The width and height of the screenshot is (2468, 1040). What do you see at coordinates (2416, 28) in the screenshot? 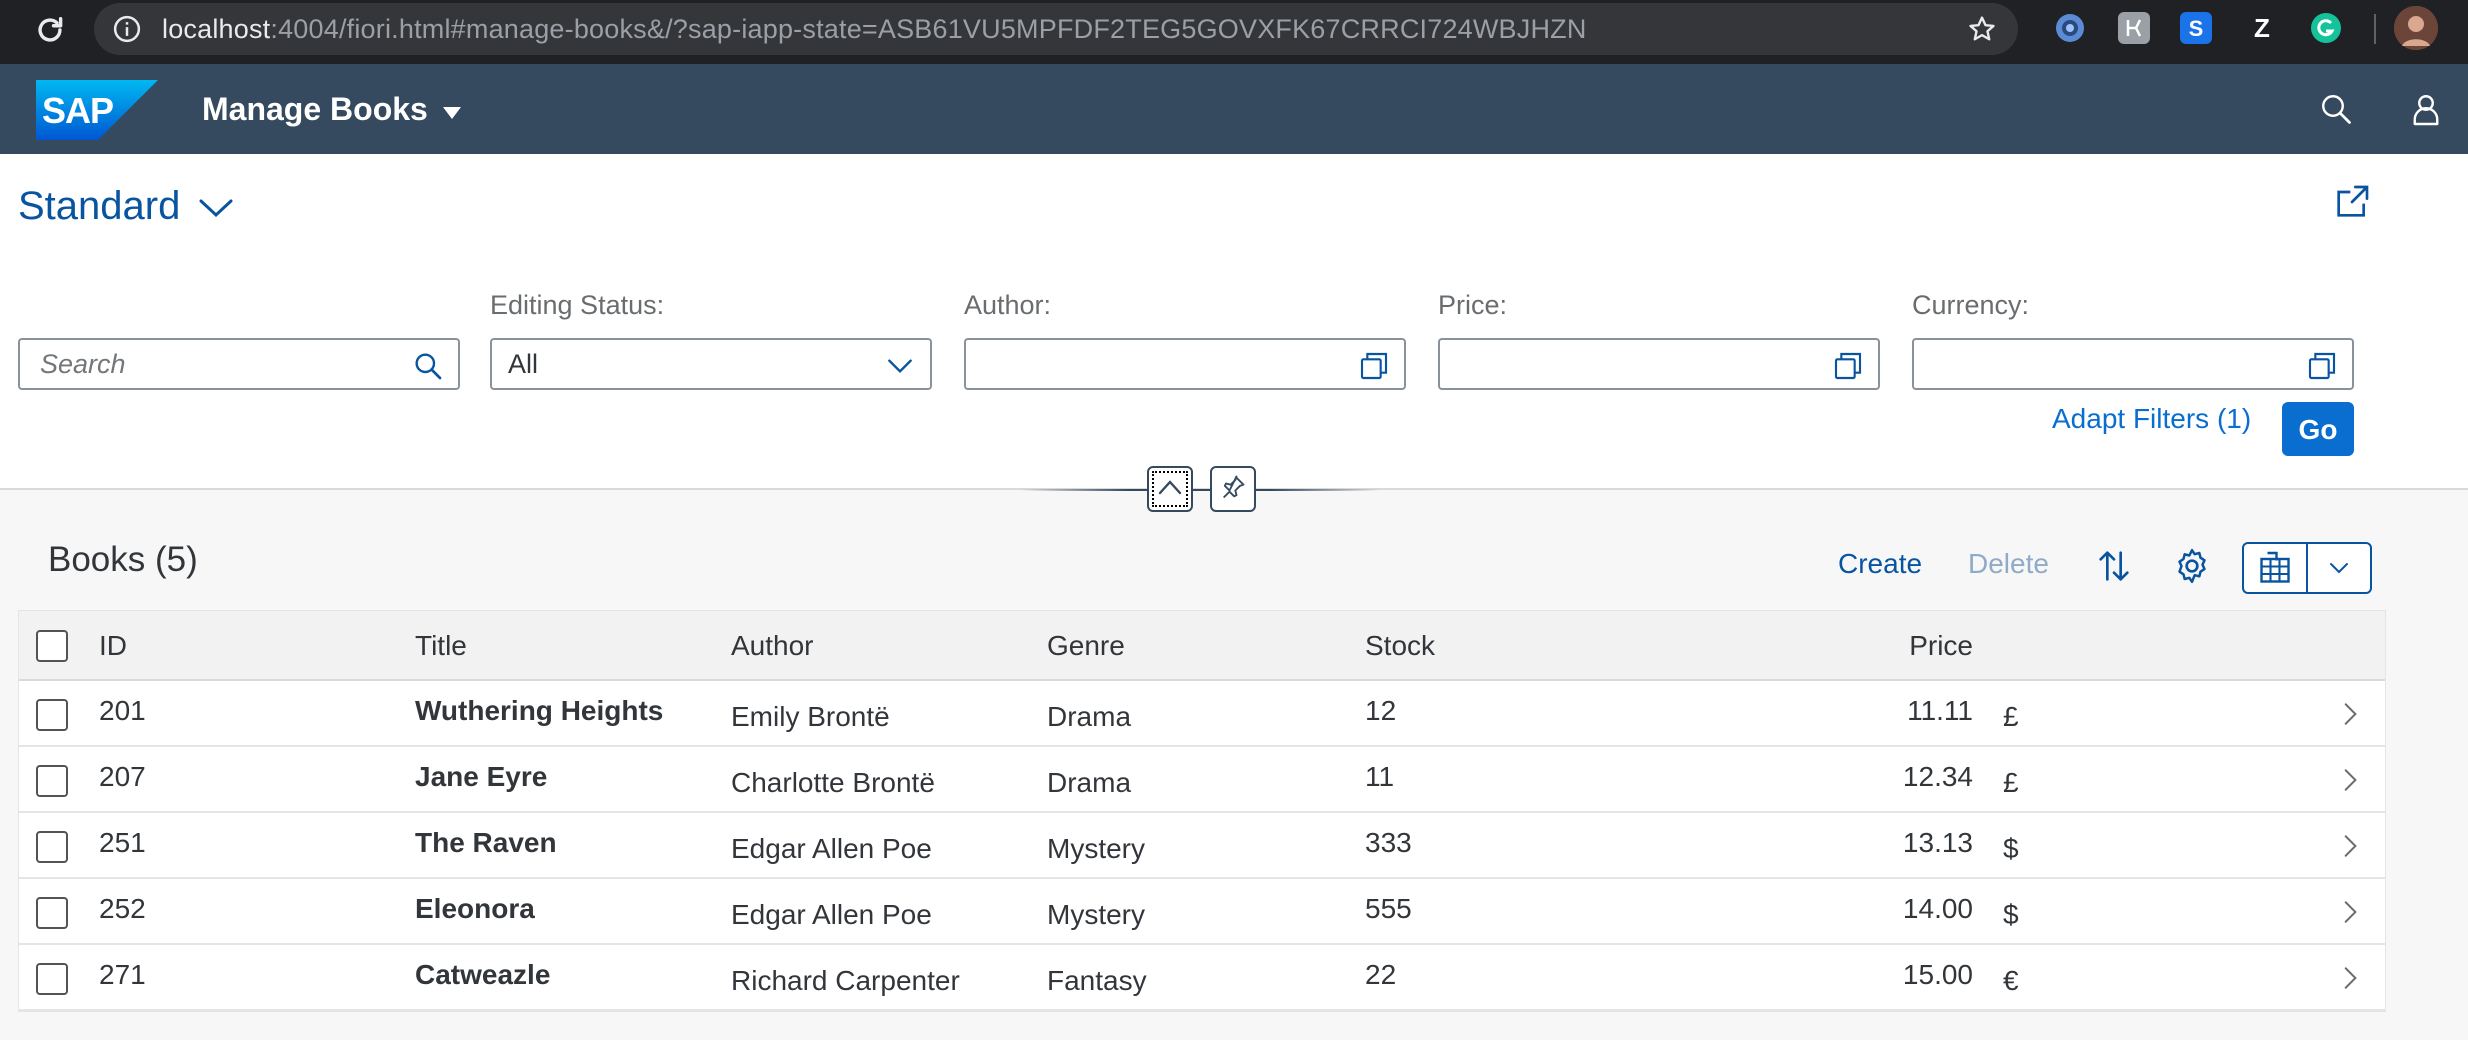
I see `profile-avatar` at bounding box center [2416, 28].